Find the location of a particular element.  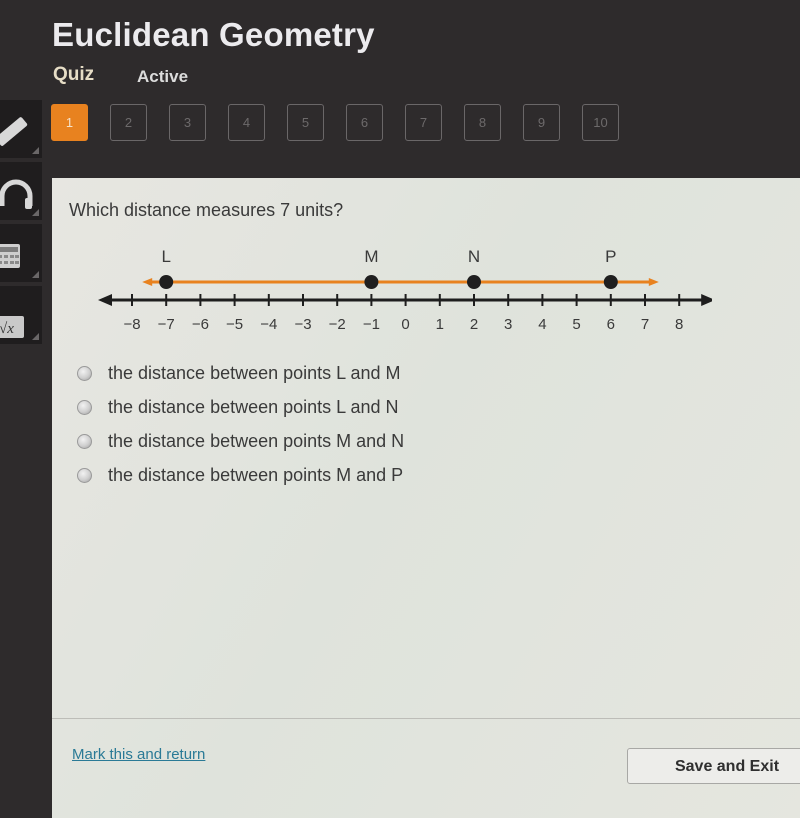

answer-option-2: the distance between points L and N is located at coordinates (240, 407).